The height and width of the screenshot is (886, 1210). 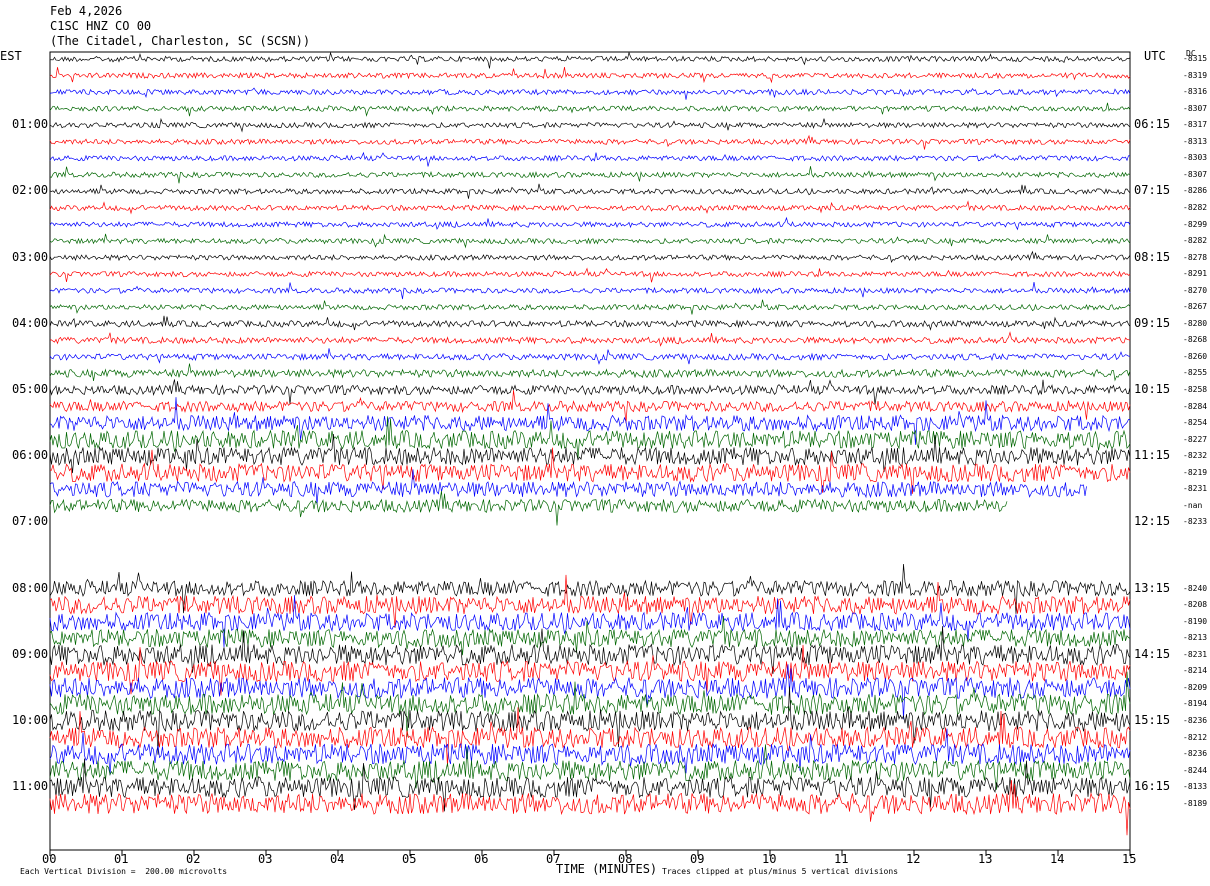 I want to click on left-timezone-label: EST, so click(x=11, y=56).